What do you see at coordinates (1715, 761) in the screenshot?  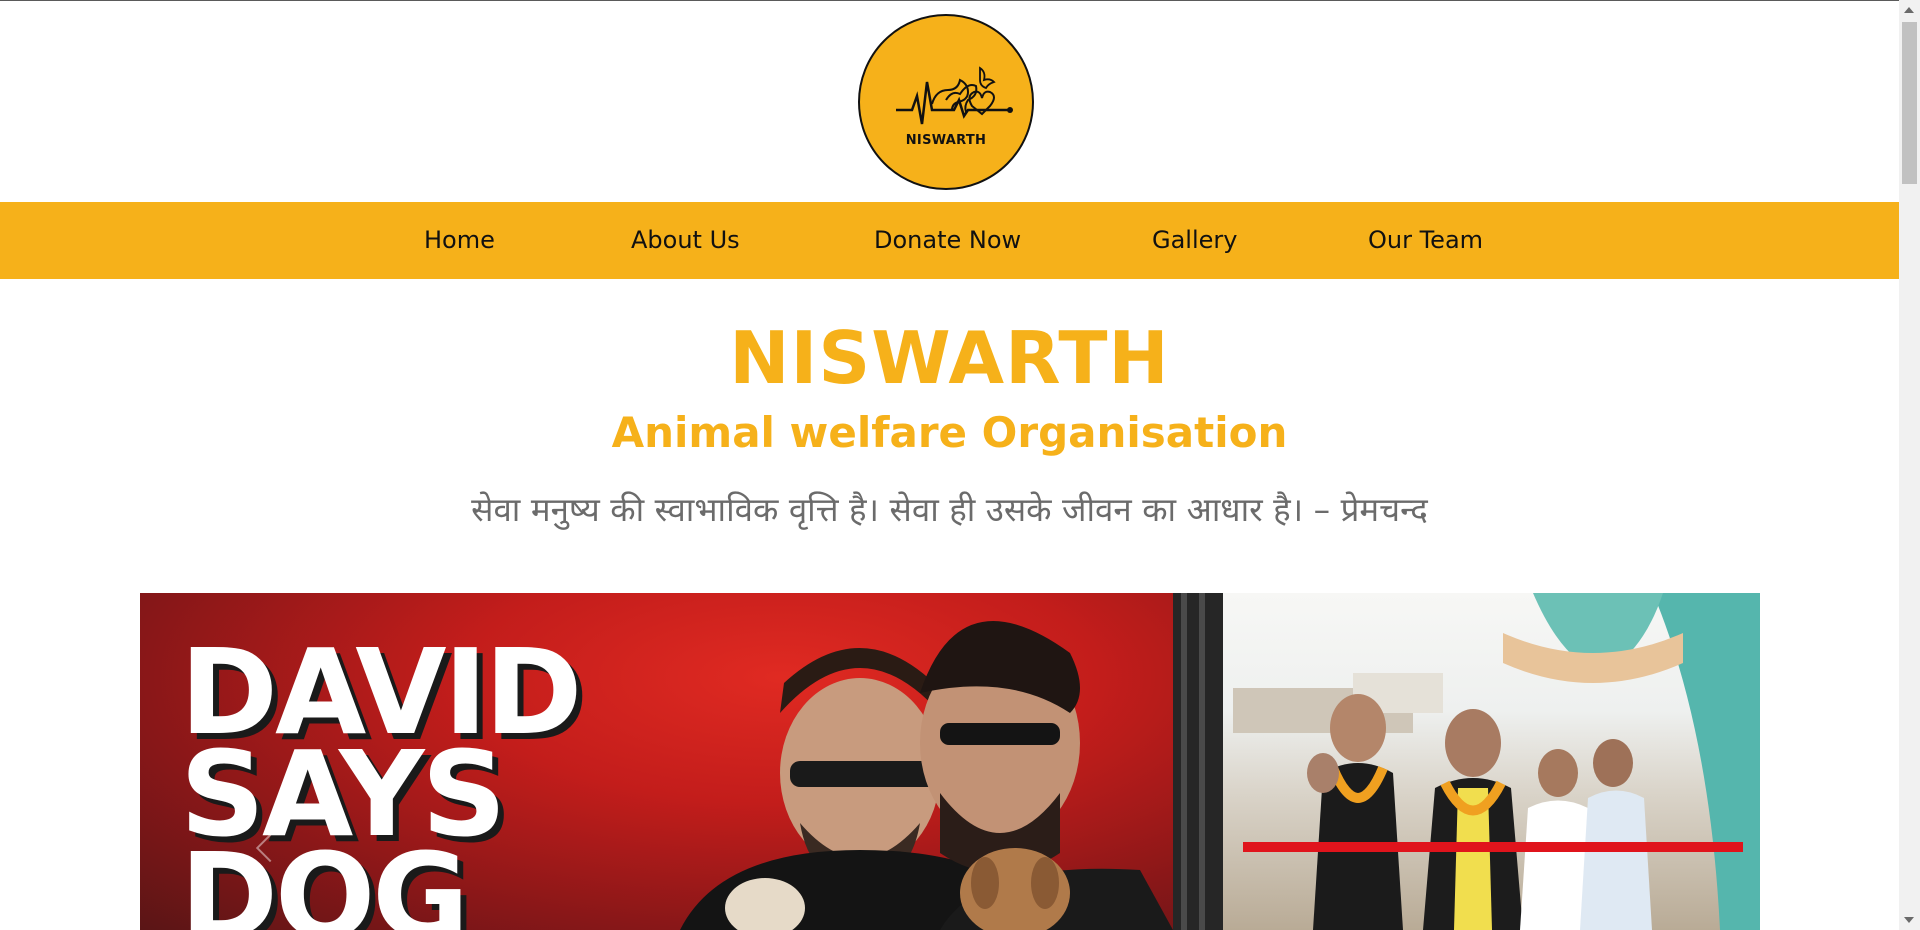 I see `carousel-next-button` at bounding box center [1715, 761].